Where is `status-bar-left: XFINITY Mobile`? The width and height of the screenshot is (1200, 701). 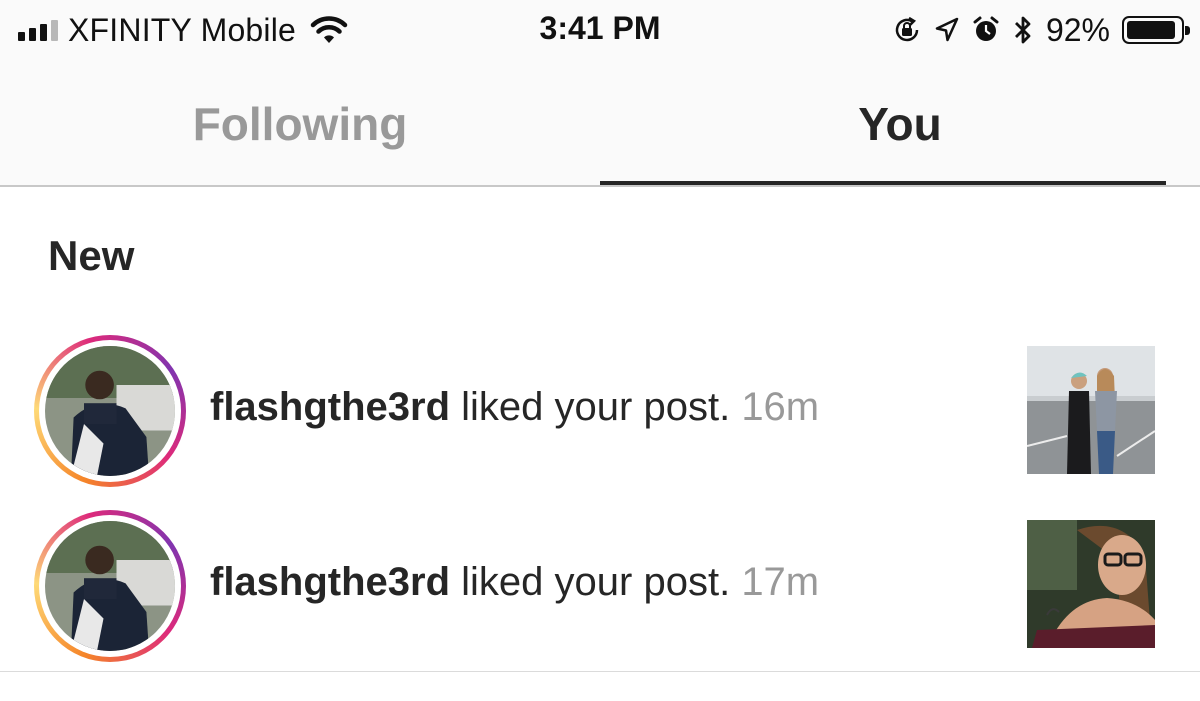
status-bar-left: XFINITY Mobile is located at coordinates (183, 30).